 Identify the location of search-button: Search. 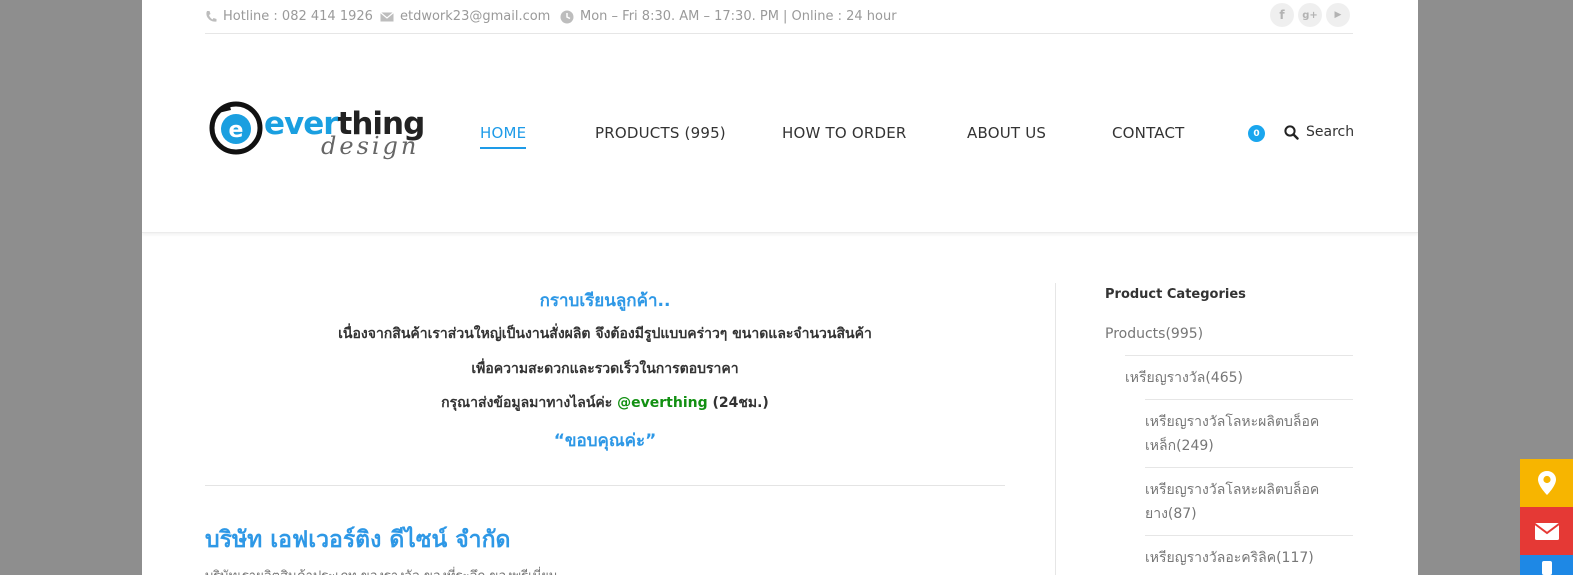
(1319, 132).